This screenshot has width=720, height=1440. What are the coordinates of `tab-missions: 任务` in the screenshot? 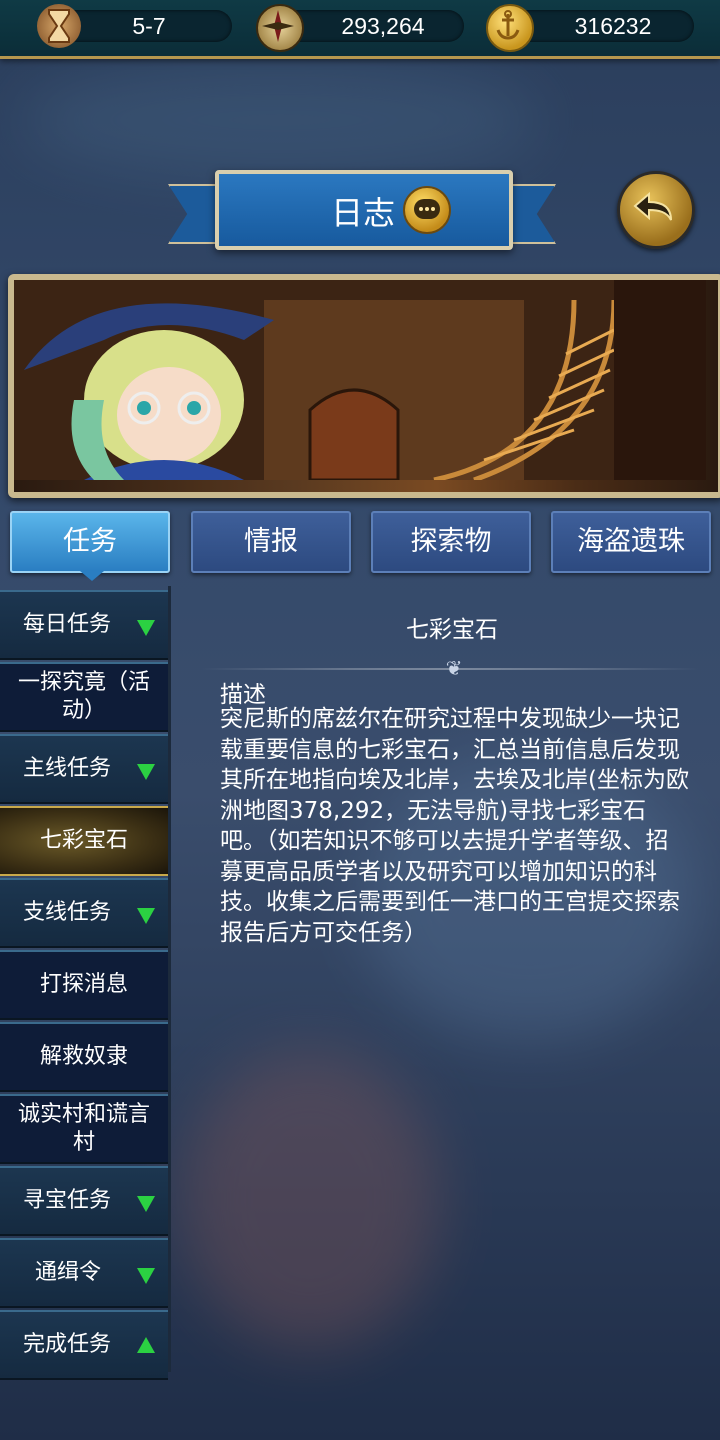 It's located at (90, 546).